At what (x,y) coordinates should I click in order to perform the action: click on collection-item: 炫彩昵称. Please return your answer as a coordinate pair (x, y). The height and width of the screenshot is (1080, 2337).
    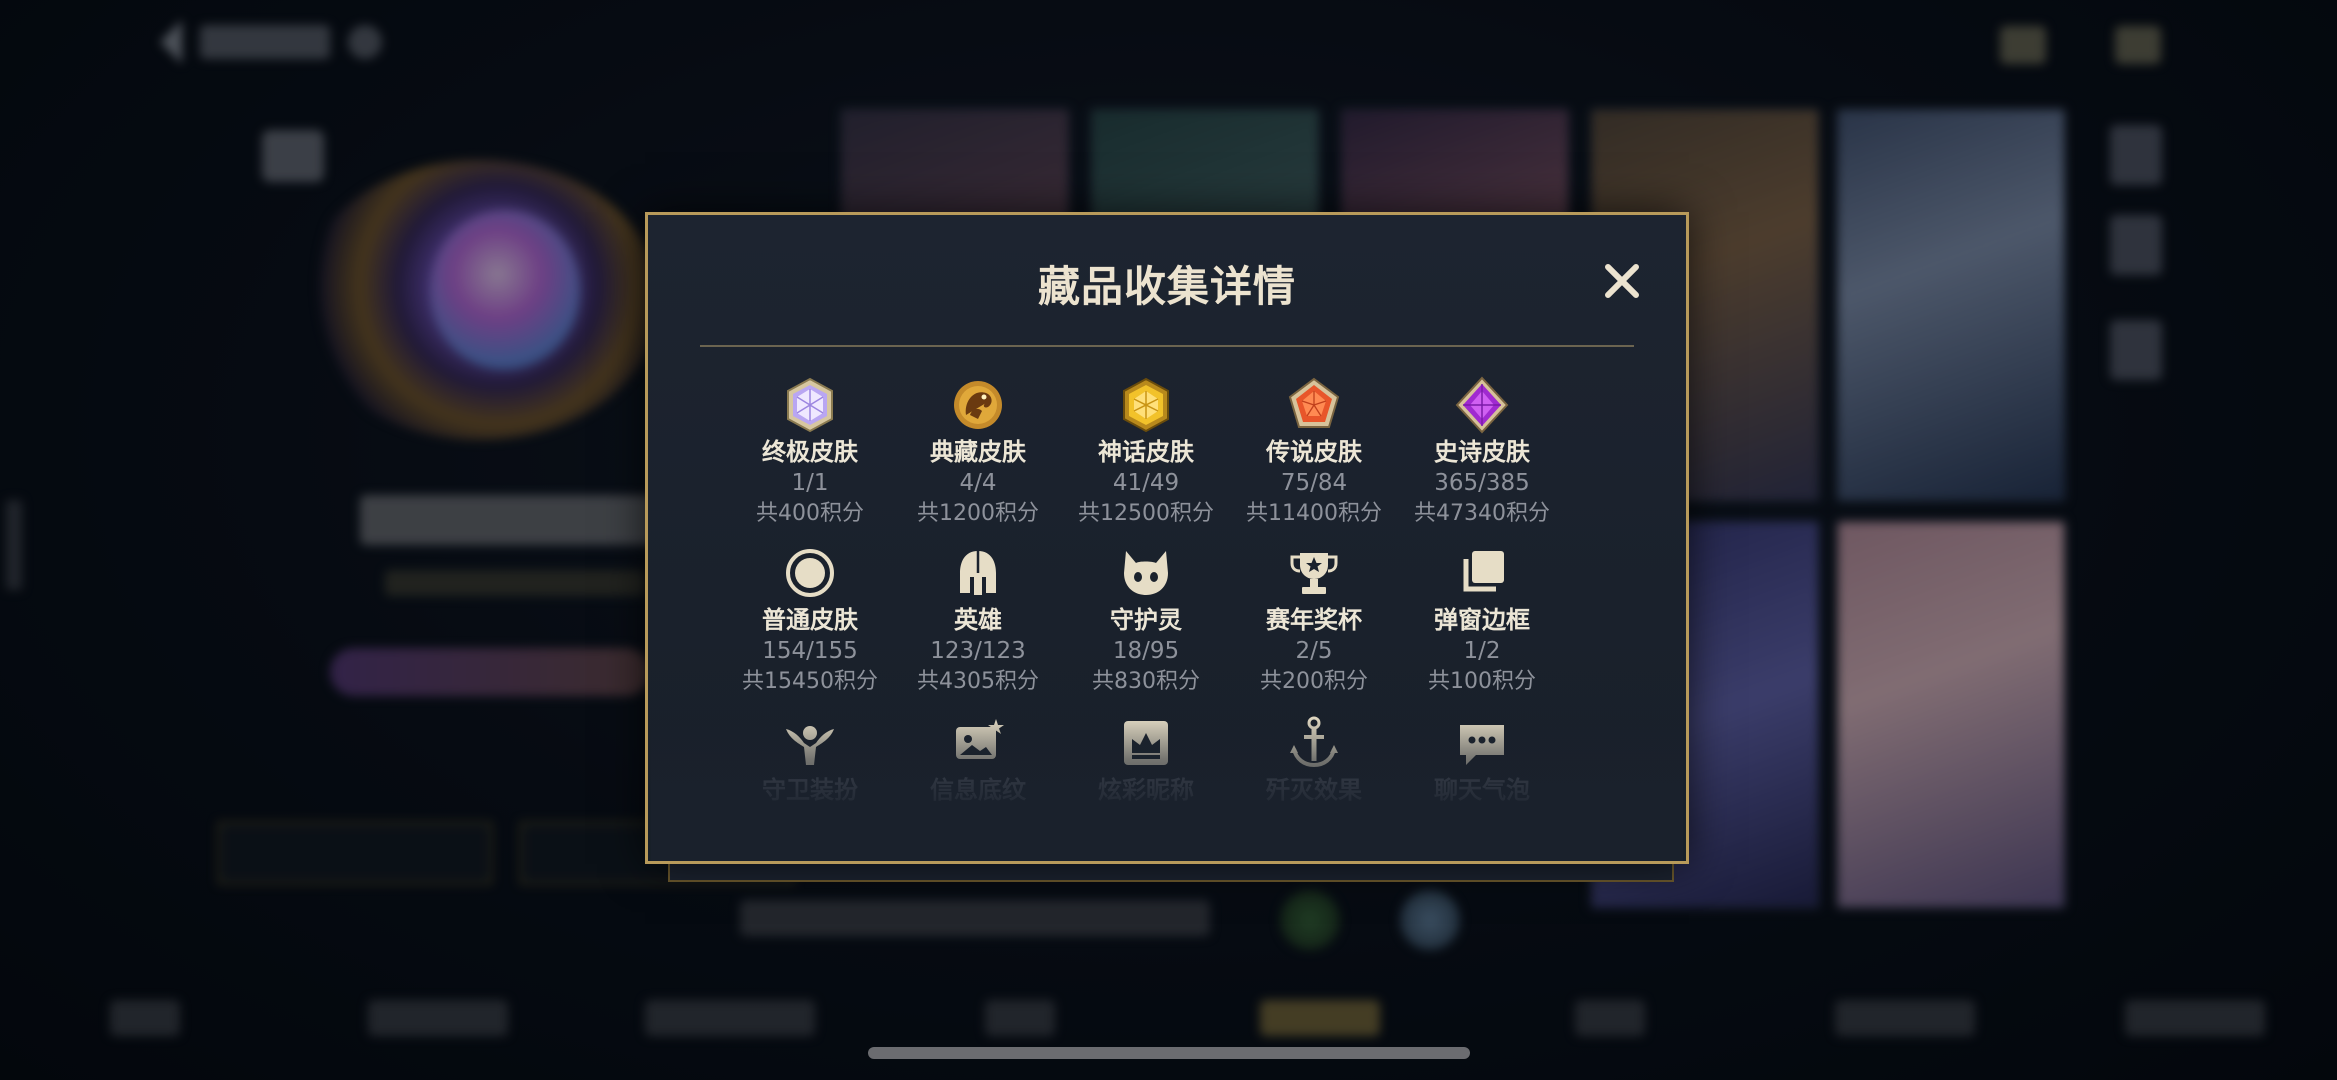
    Looking at the image, I should click on (1146, 759).